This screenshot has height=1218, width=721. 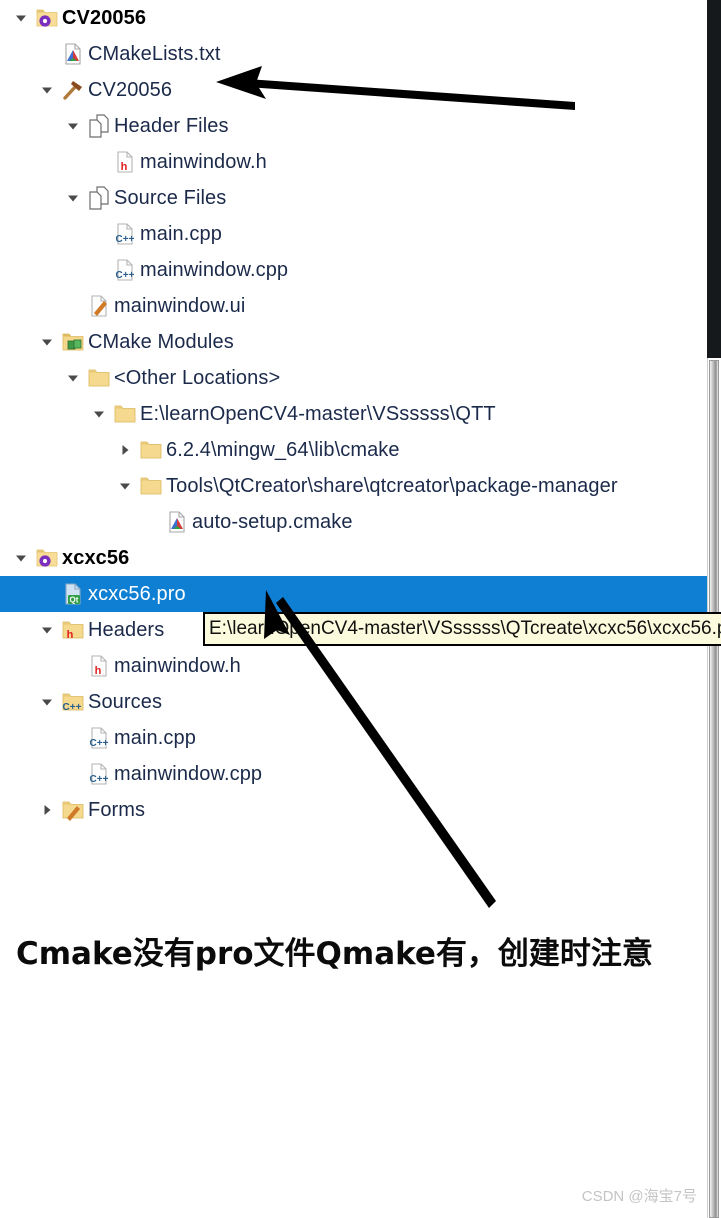 What do you see at coordinates (73, 594) in the screenshot?
I see `qt-pro-file-icon: Qt` at bounding box center [73, 594].